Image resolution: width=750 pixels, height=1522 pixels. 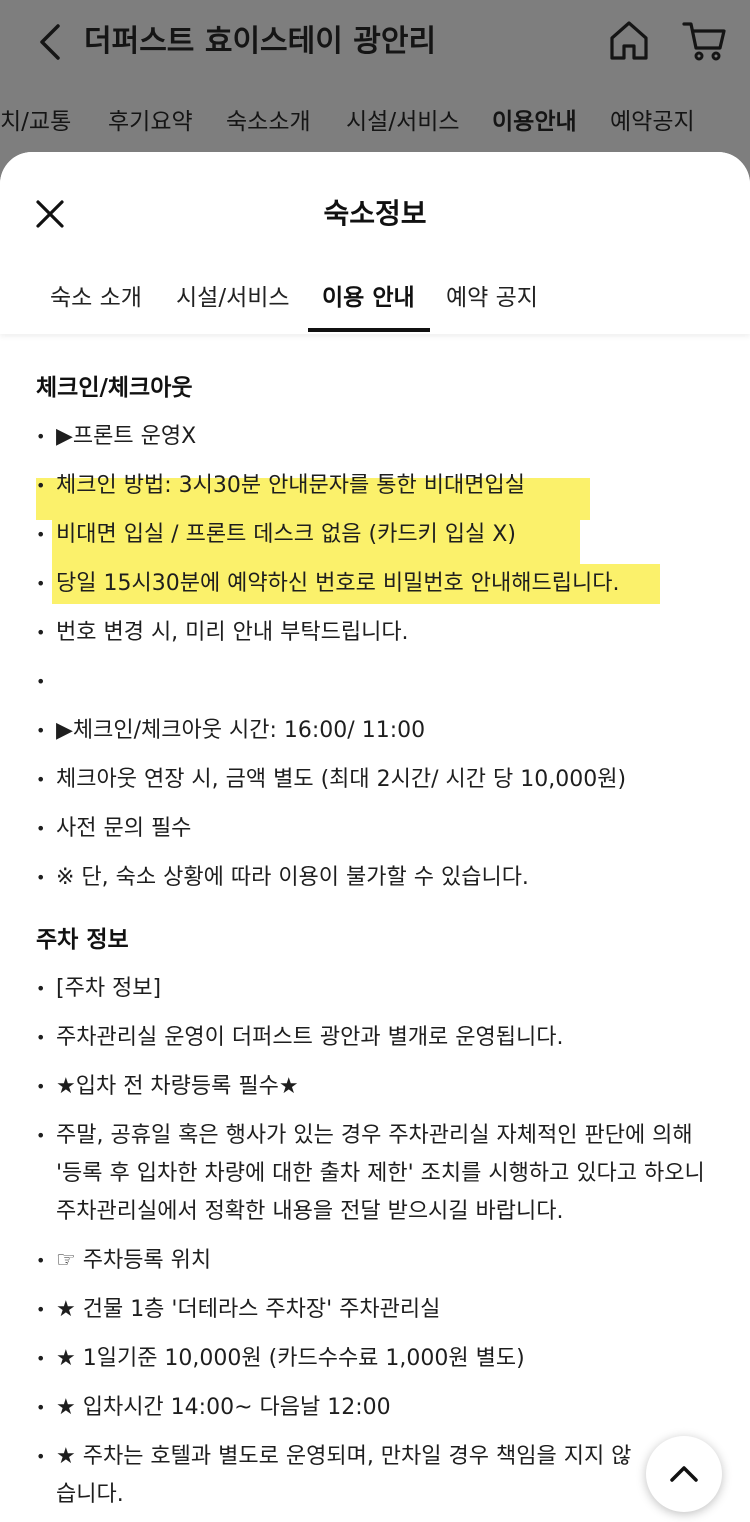 What do you see at coordinates (35, 122) in the screenshot?
I see `nav-tab-location: 치/교통` at bounding box center [35, 122].